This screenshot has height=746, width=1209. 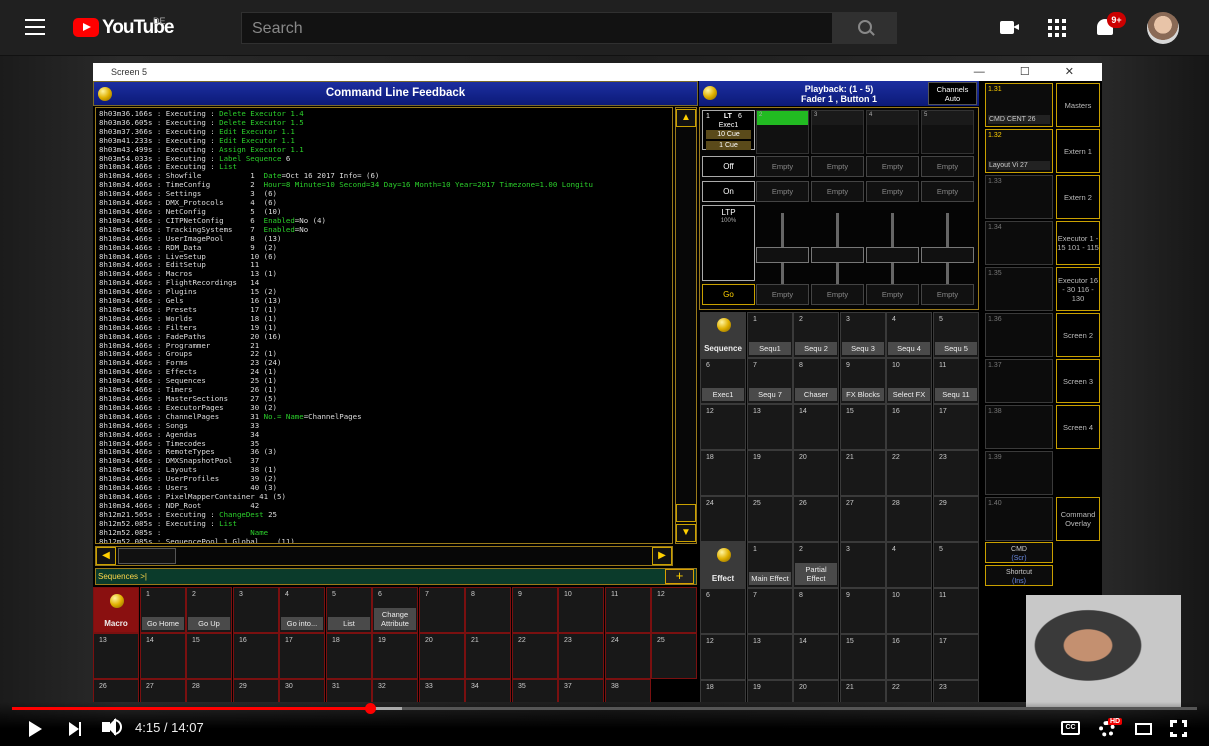 What do you see at coordinates (1019, 575) in the screenshot?
I see `shortcut-button: Shortcut (Ins)` at bounding box center [1019, 575].